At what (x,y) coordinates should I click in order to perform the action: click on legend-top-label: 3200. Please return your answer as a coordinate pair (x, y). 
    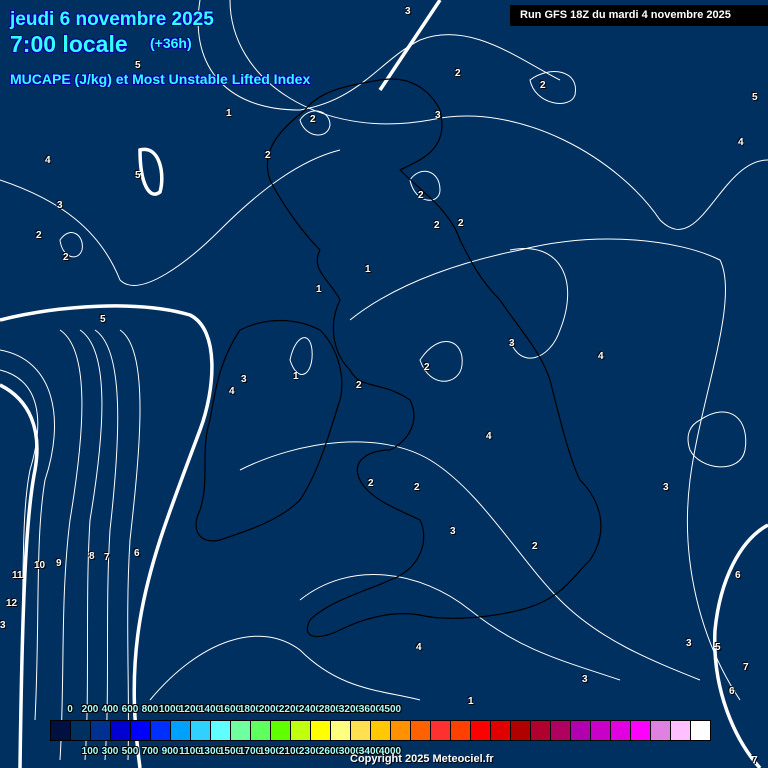
    Looking at the image, I should click on (350, 709).